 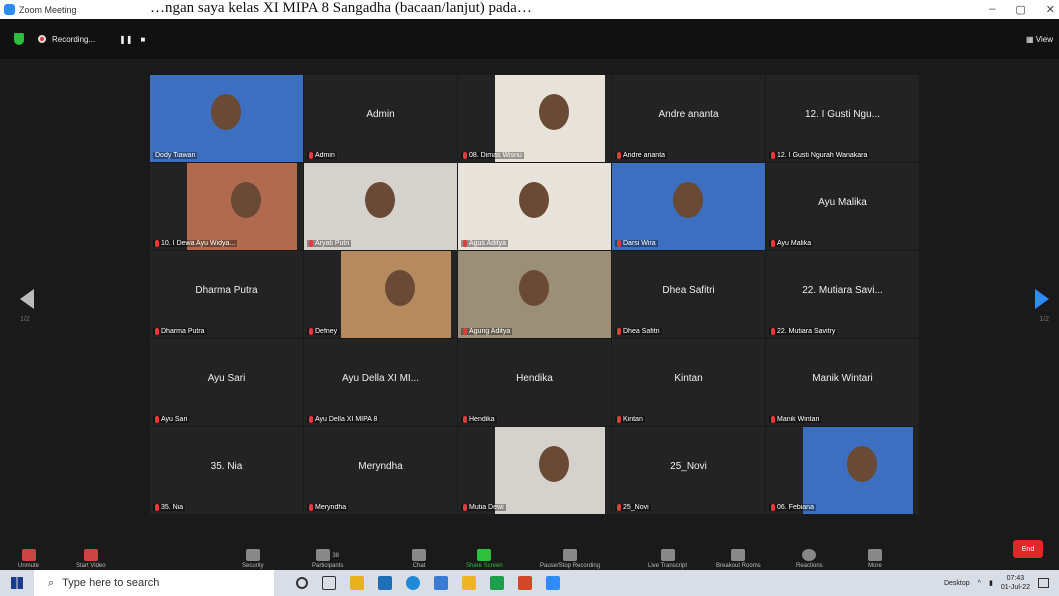 What do you see at coordinates (17, 583) in the screenshot?
I see `start-button` at bounding box center [17, 583].